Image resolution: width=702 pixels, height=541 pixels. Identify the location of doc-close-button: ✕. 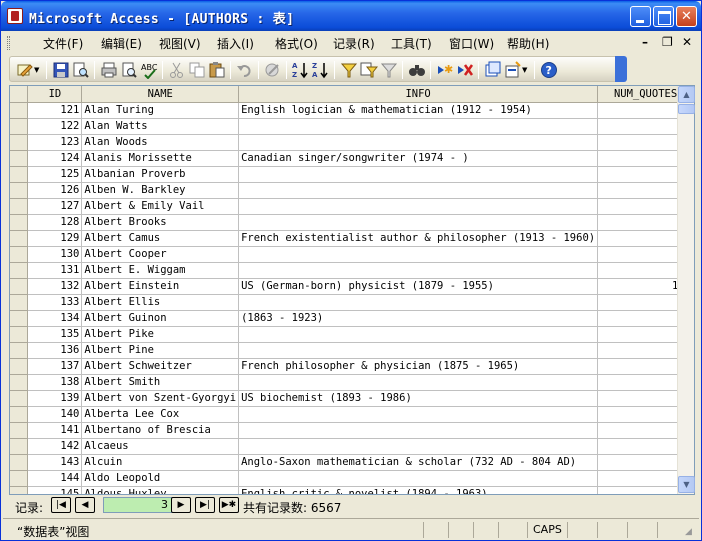
(687, 42).